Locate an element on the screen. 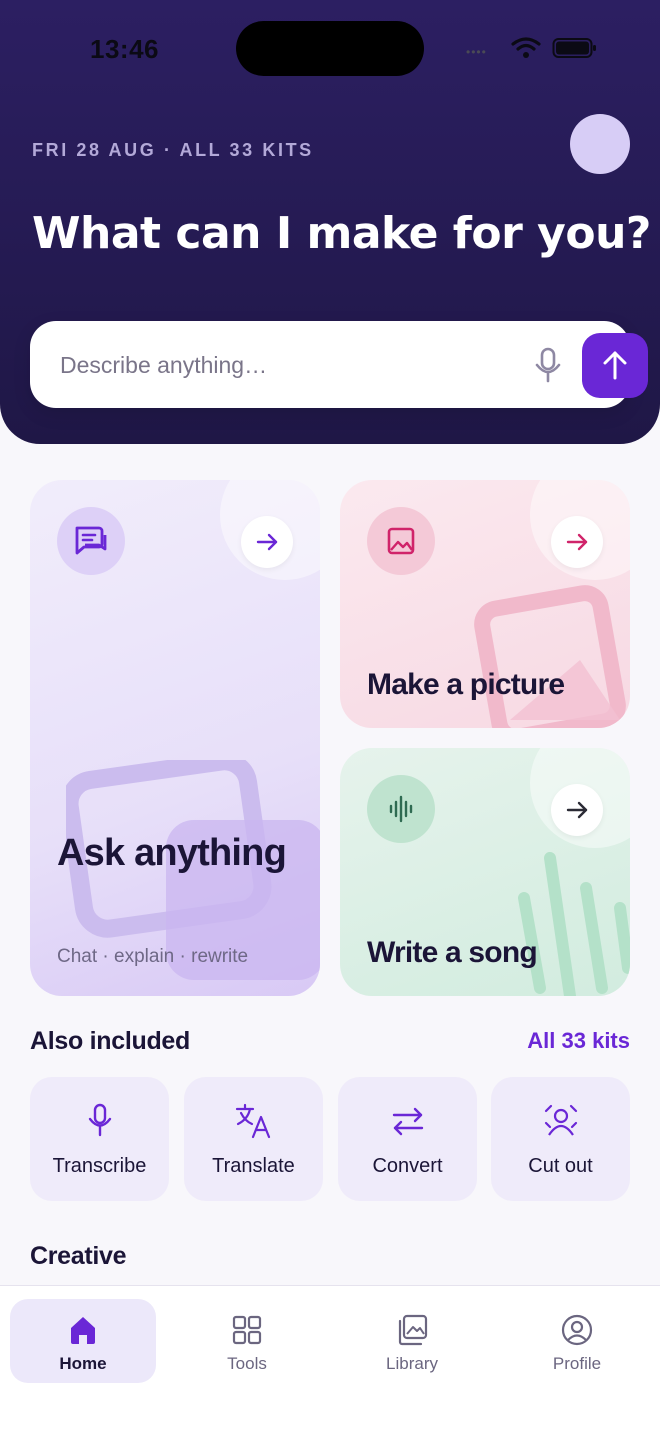  picture-open-button is located at coordinates (577, 542).